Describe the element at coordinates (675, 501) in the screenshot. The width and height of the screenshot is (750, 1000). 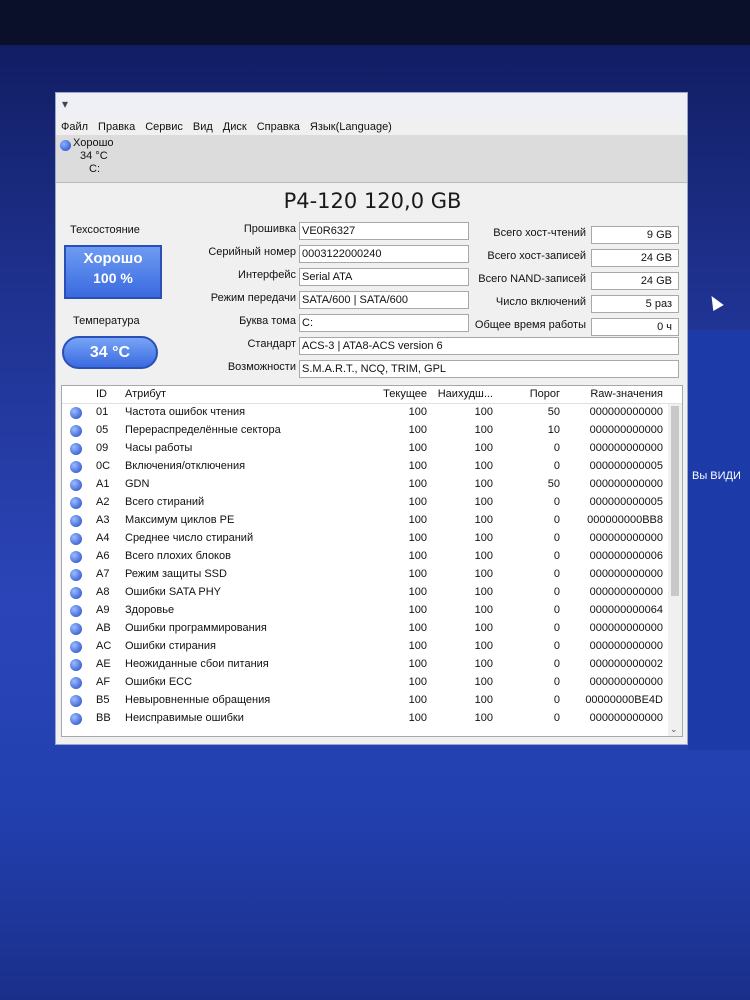
I see `scrollbar-thumb` at that location.